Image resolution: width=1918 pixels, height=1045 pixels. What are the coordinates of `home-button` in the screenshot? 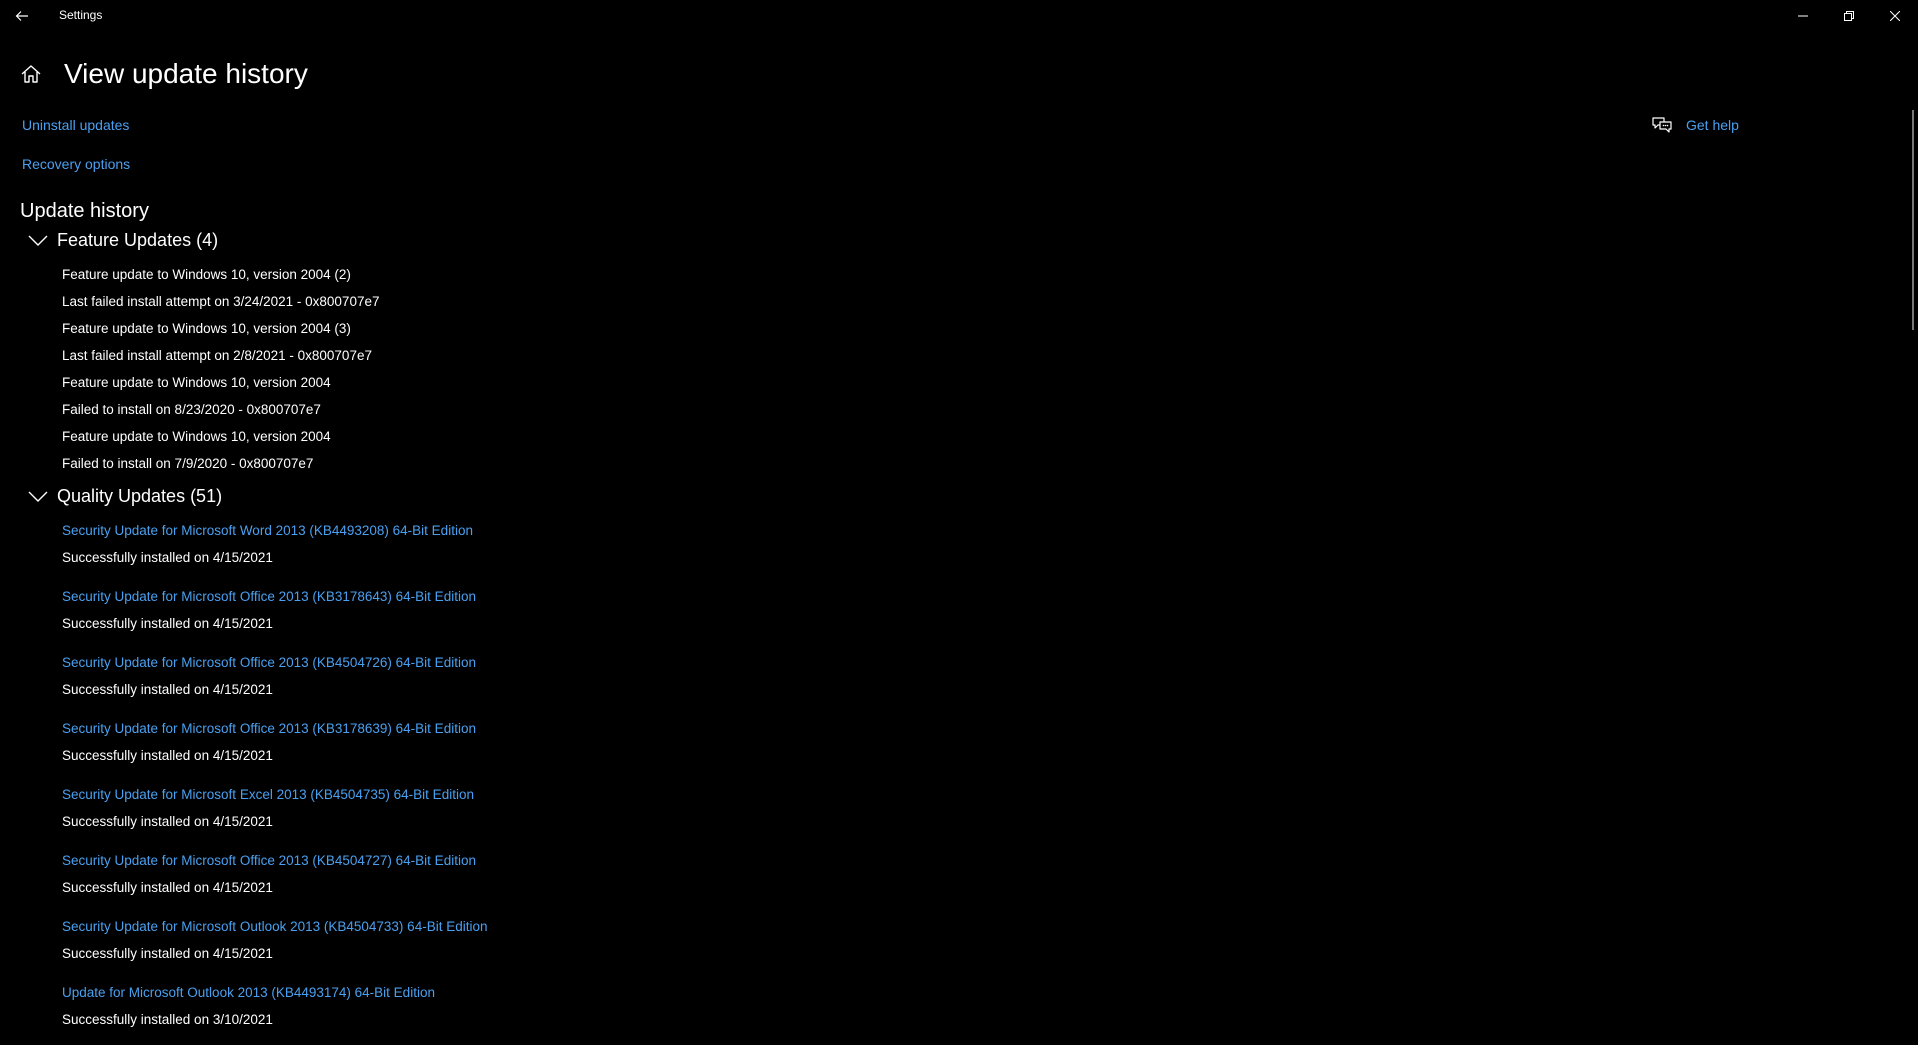 It's located at (32, 74).